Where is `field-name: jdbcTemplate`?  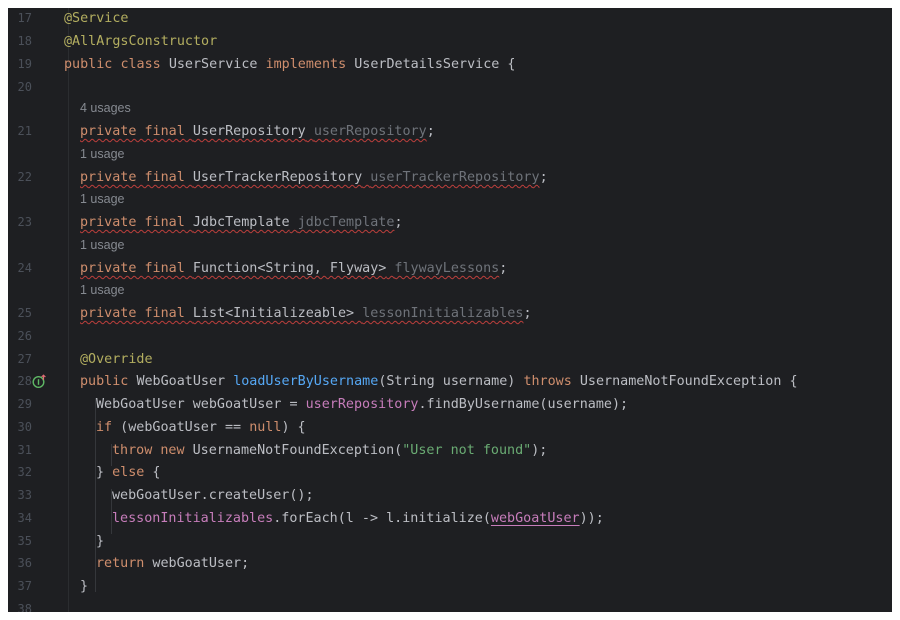
field-name: jdbcTemplate is located at coordinates (346, 222).